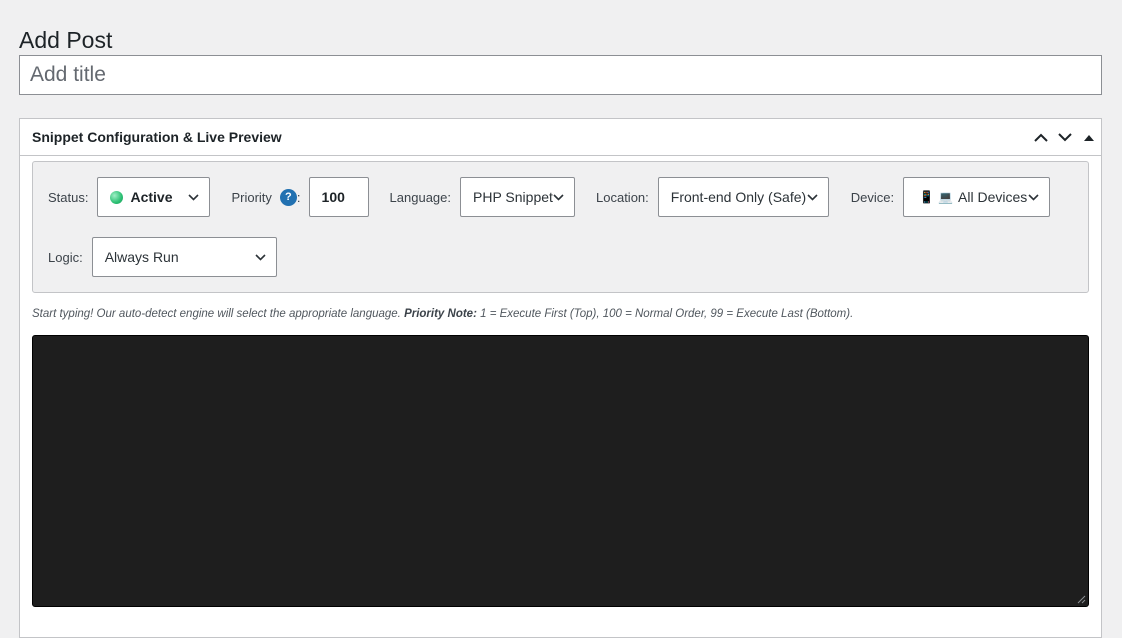 Image resolution: width=1122 pixels, height=638 pixels. I want to click on move-up-button, so click(1041, 137).